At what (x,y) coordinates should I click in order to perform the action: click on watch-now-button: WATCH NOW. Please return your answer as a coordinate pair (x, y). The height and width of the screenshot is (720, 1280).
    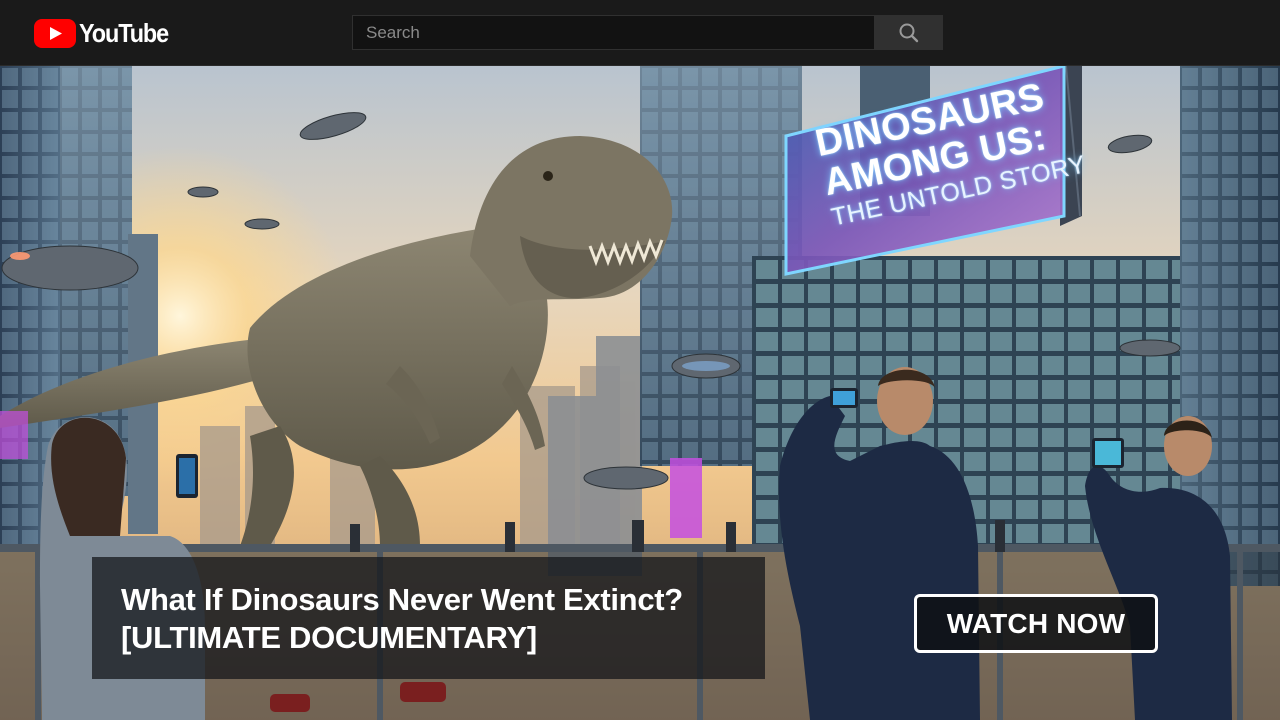
    Looking at the image, I should click on (1036, 623).